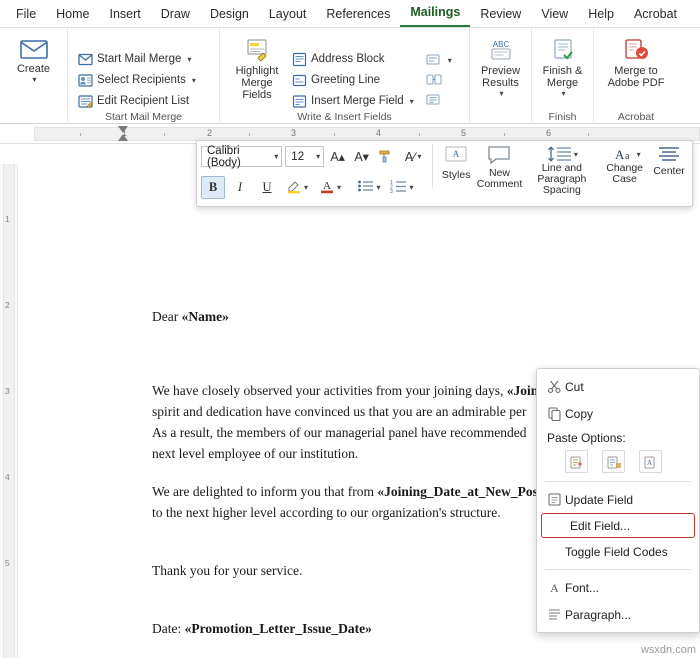 The width and height of the screenshot is (700, 658). What do you see at coordinates (439, 80) in the screenshot?
I see `match-fields-button` at bounding box center [439, 80].